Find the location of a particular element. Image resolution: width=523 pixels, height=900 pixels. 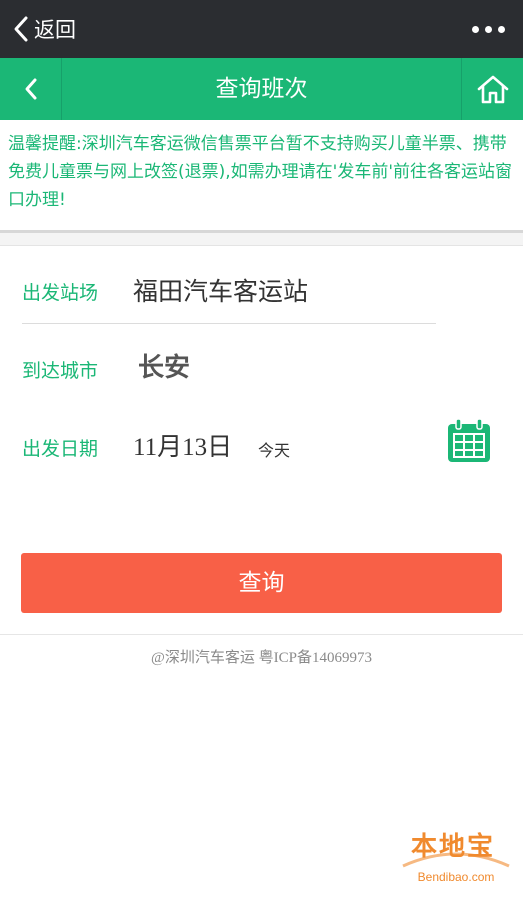

wechat-back-label: 返回 is located at coordinates (55, 30).